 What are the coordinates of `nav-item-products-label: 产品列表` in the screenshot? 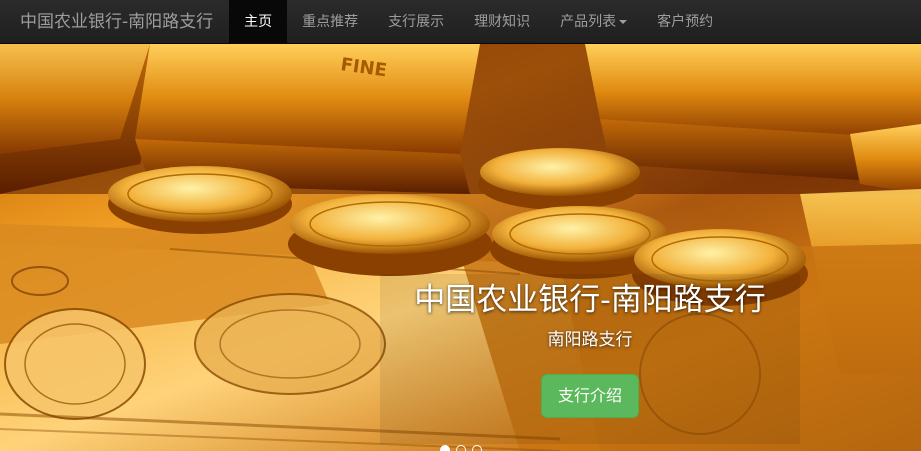 It's located at (588, 22).